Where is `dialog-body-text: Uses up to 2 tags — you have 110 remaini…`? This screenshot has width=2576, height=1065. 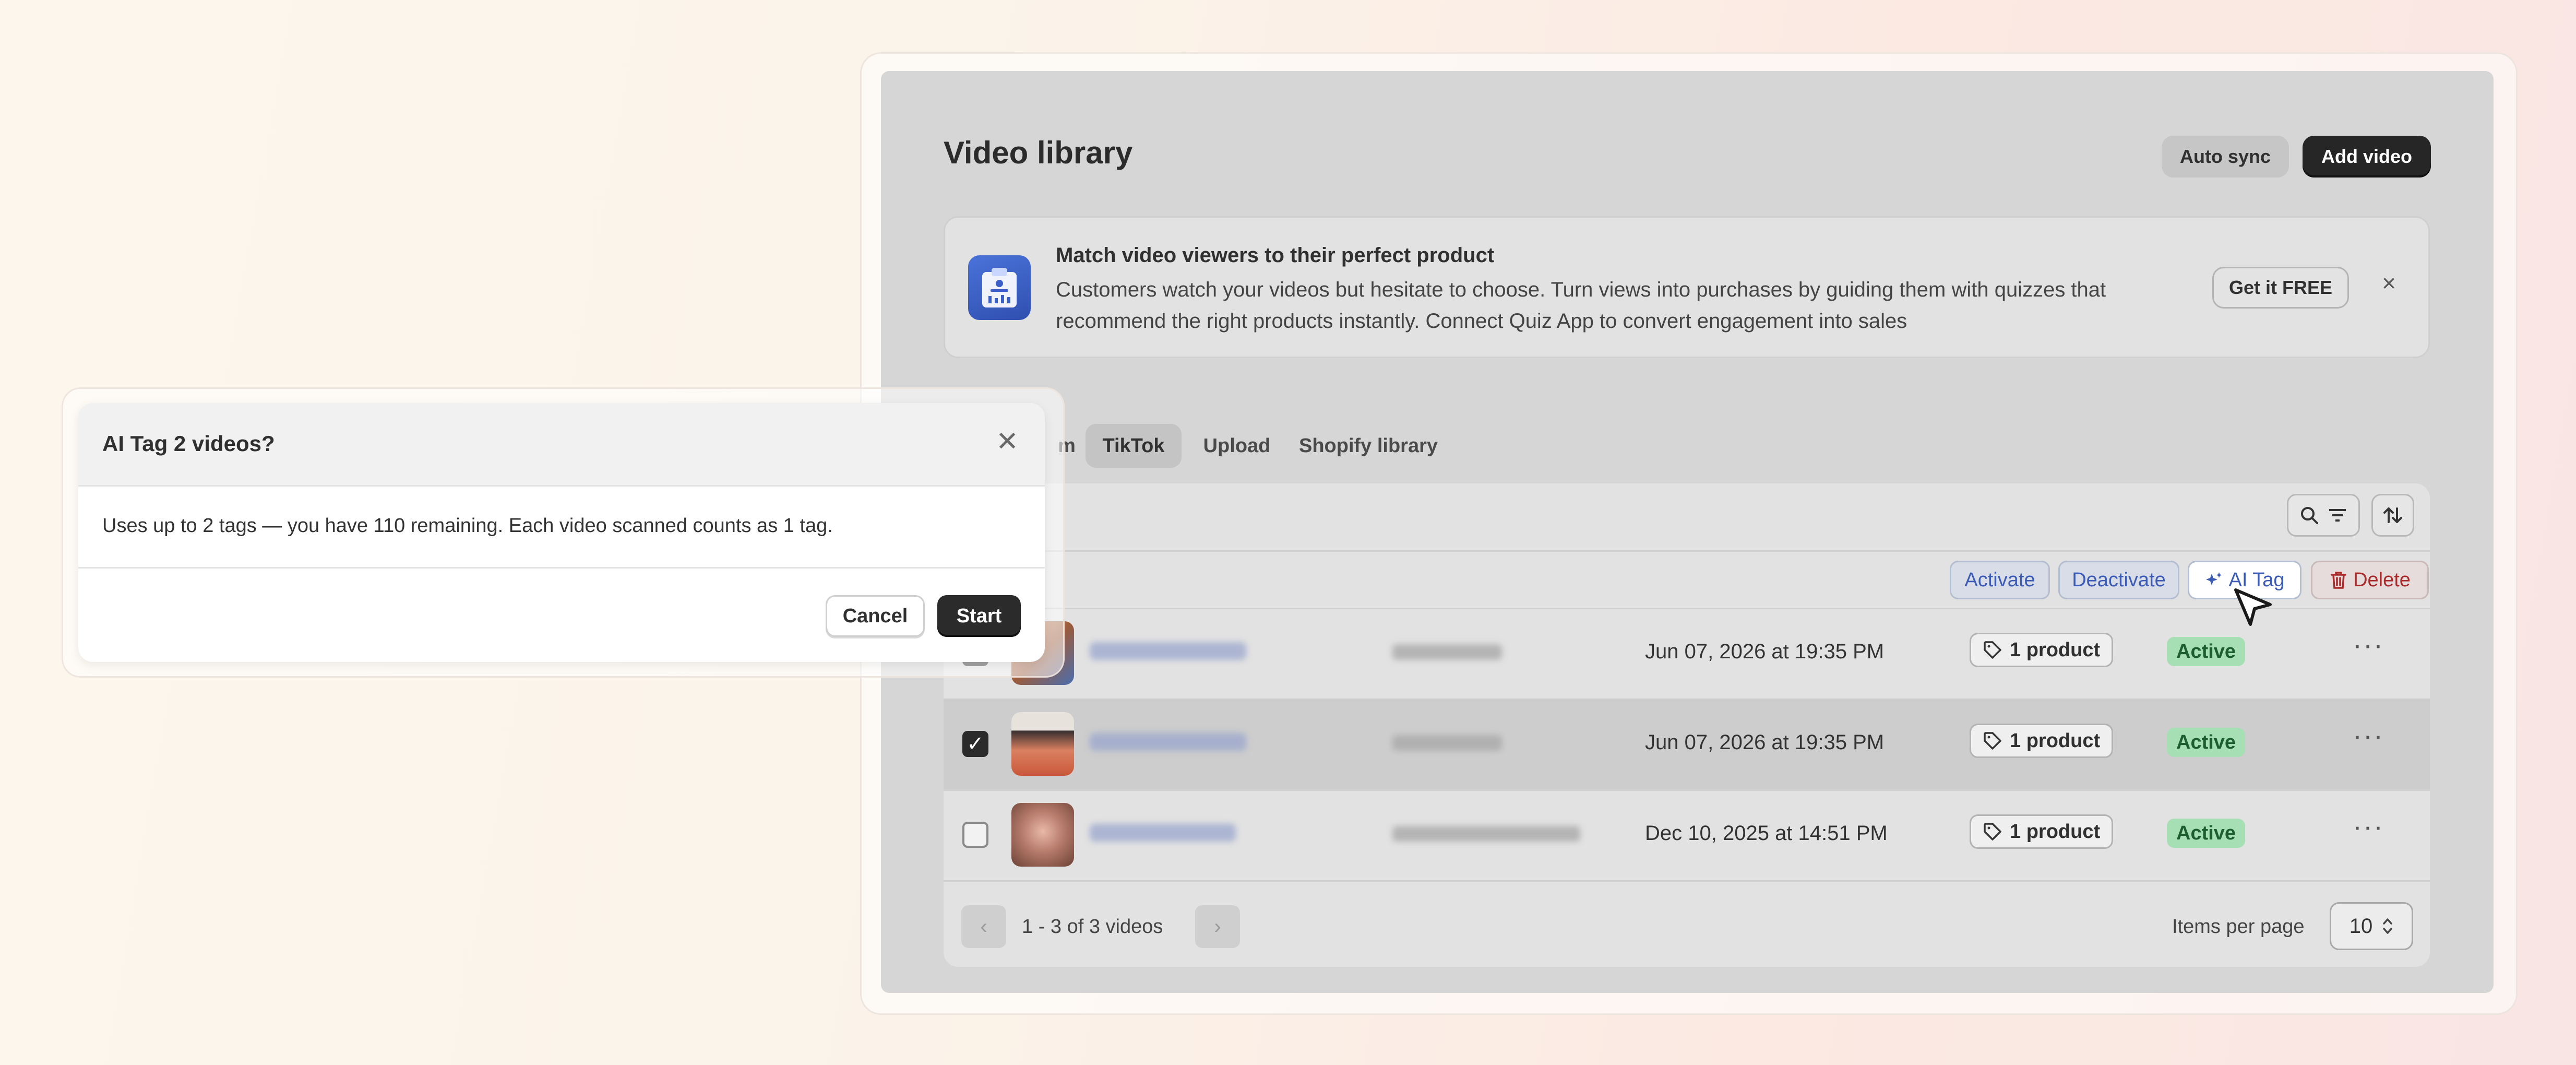
dialog-body-text: Uses up to 2 tags — you have 110 remaini… is located at coordinates (468, 526).